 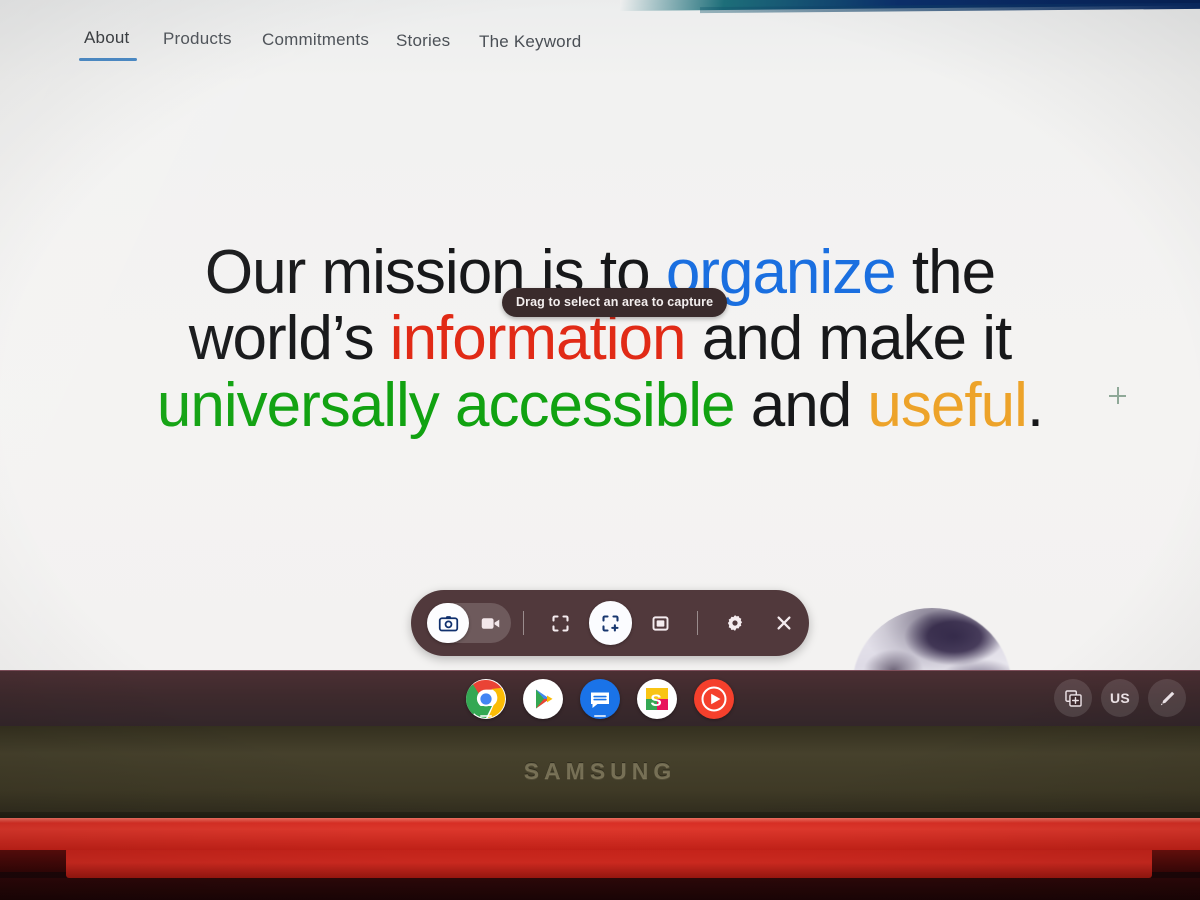 I want to click on chromeos-shelf: S US, so click(x=600, y=698).